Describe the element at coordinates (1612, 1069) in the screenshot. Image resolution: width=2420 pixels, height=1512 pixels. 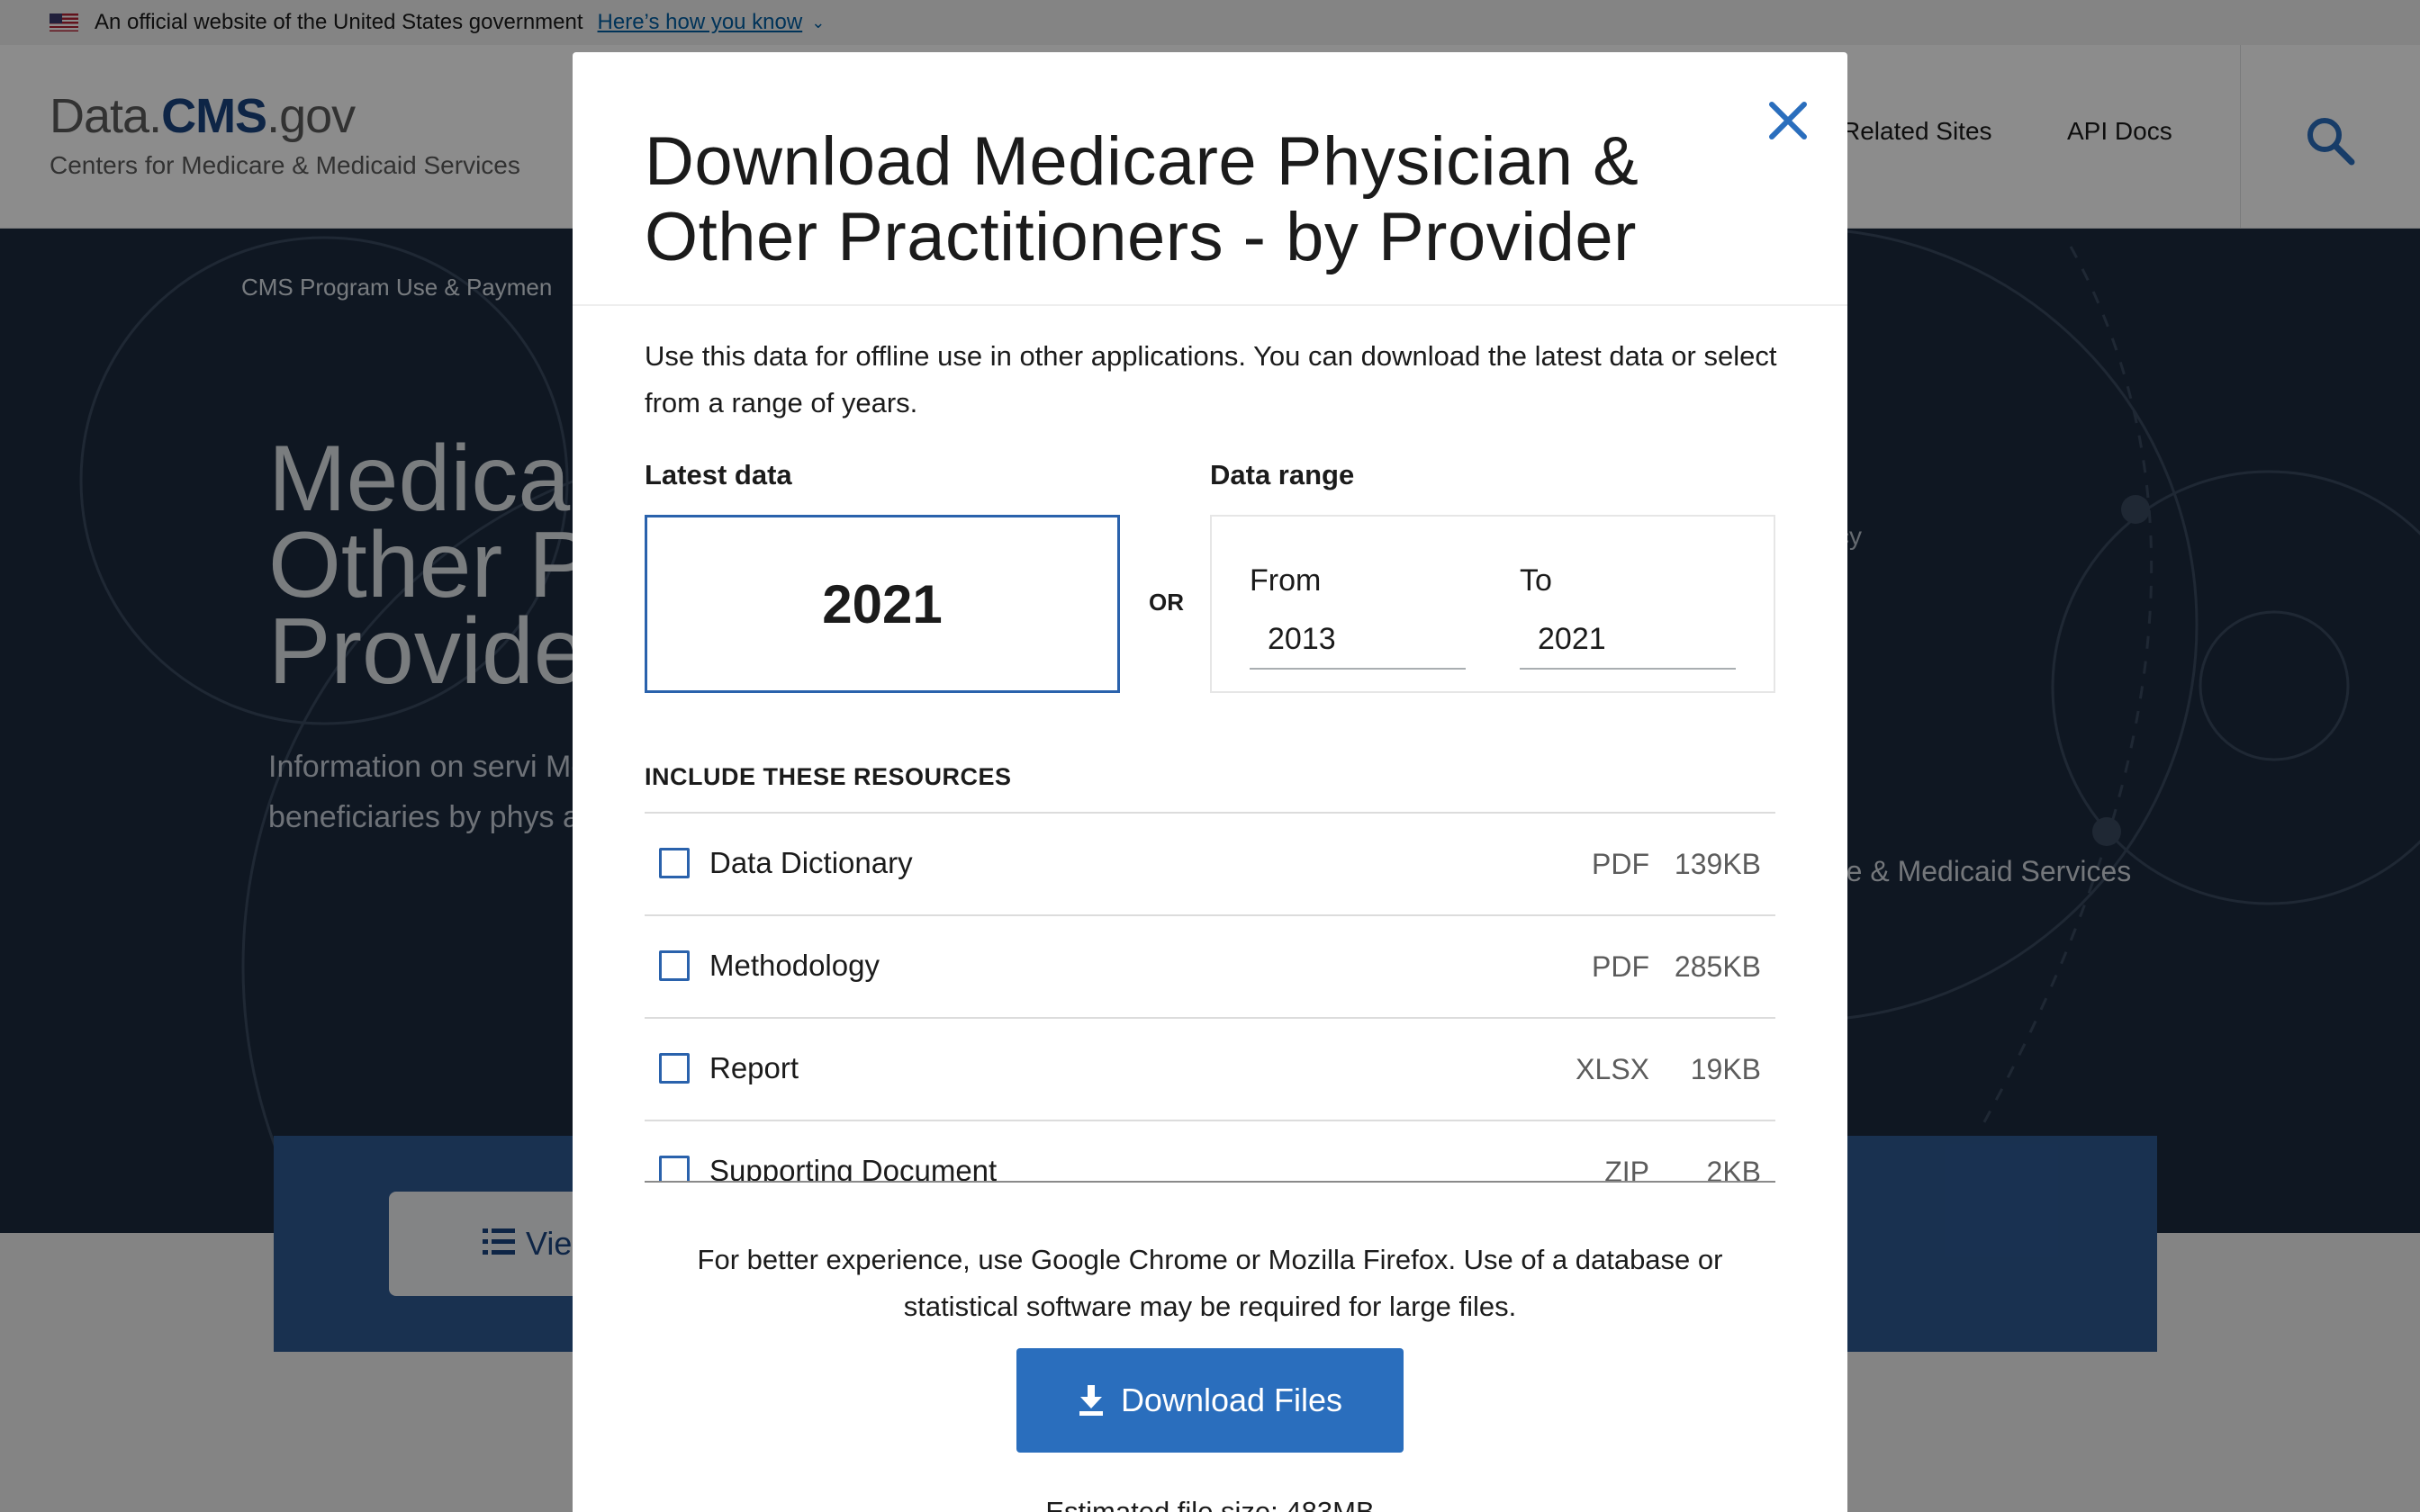
I see `resource-type: XLSX` at that location.